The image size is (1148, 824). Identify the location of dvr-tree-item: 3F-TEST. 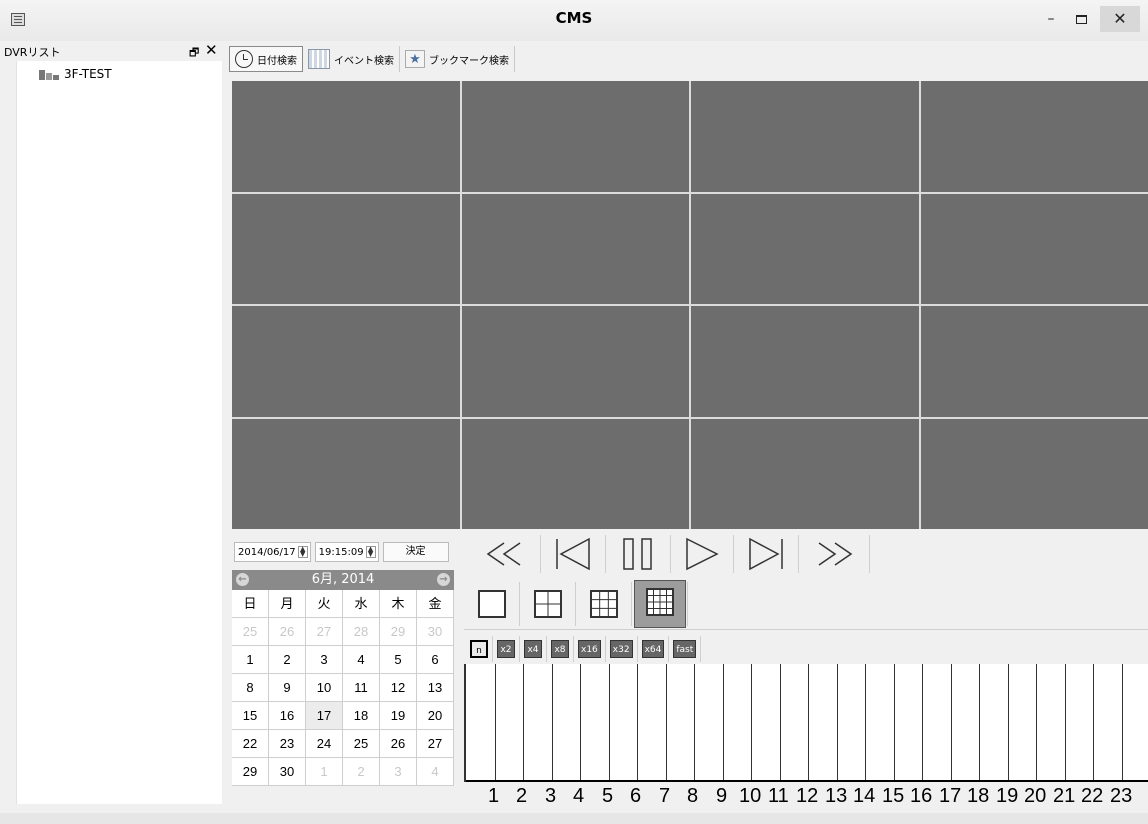
(75, 74).